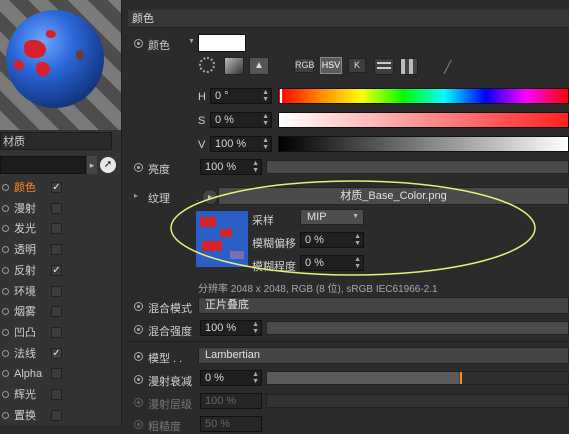 Image resolution: width=569 pixels, height=434 pixels. I want to click on channel-row: 法线 ✓, so click(60, 354).